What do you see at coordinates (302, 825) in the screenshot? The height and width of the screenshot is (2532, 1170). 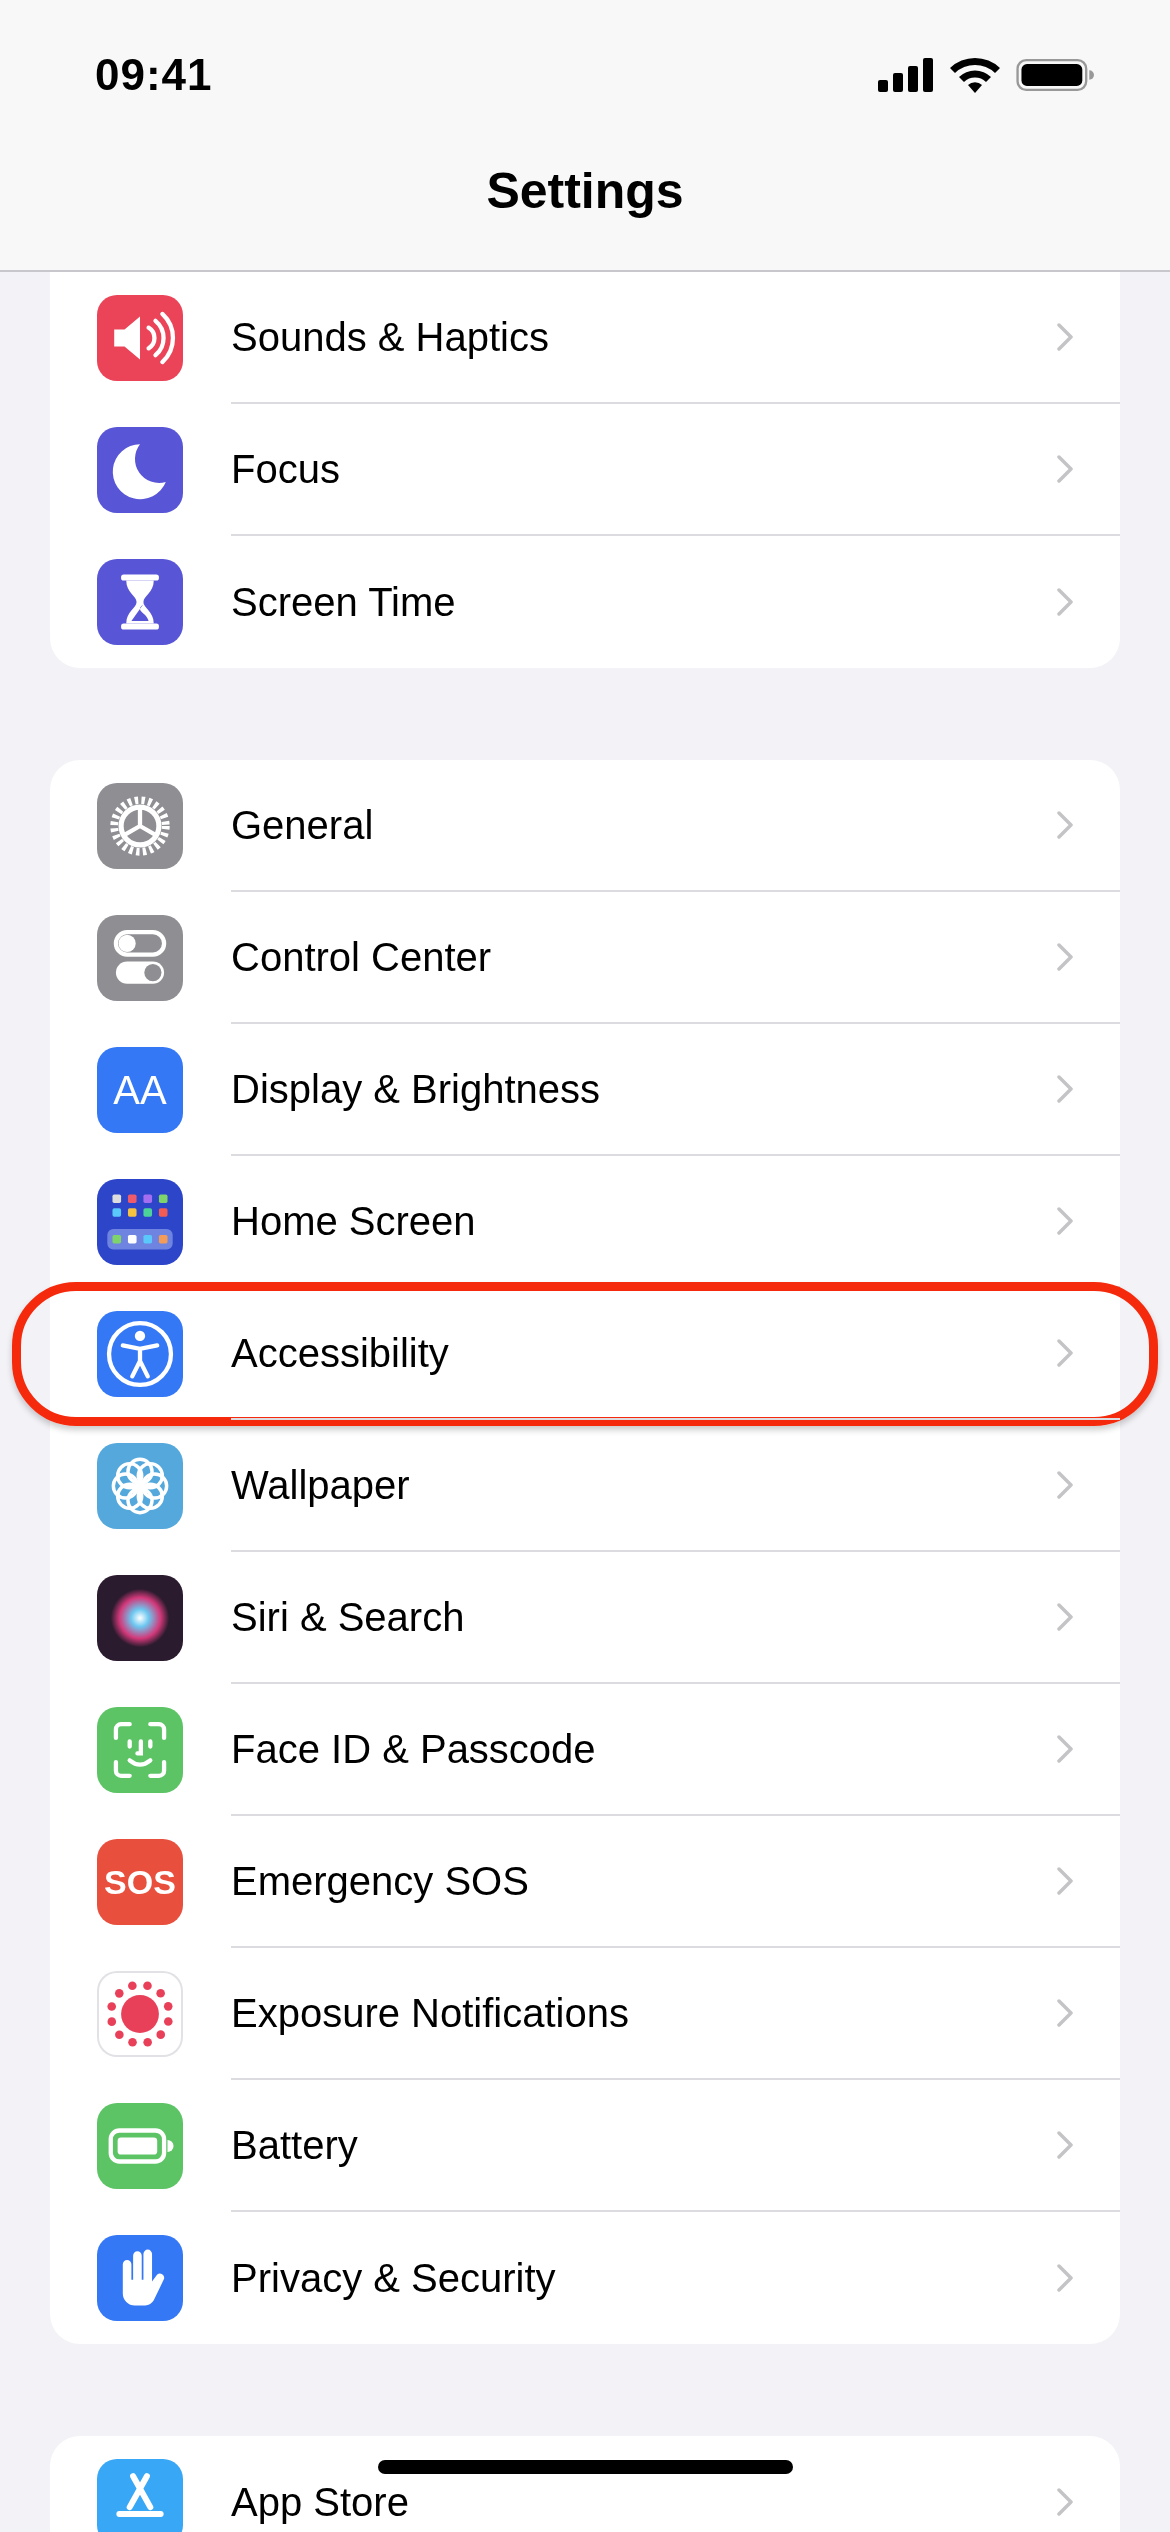 I see `row-label: General` at bounding box center [302, 825].